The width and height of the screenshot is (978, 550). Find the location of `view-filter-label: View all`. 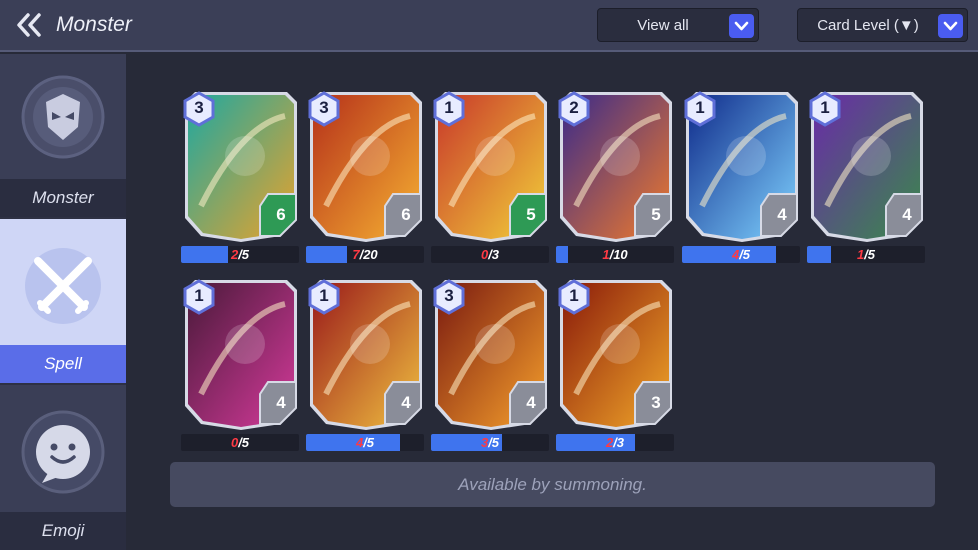

view-filter-label: View all is located at coordinates (663, 25).